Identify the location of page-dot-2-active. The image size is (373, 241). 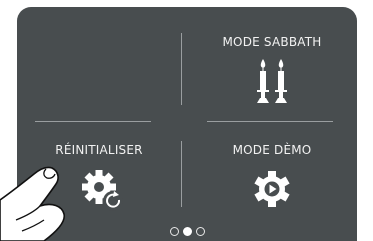
(187, 231).